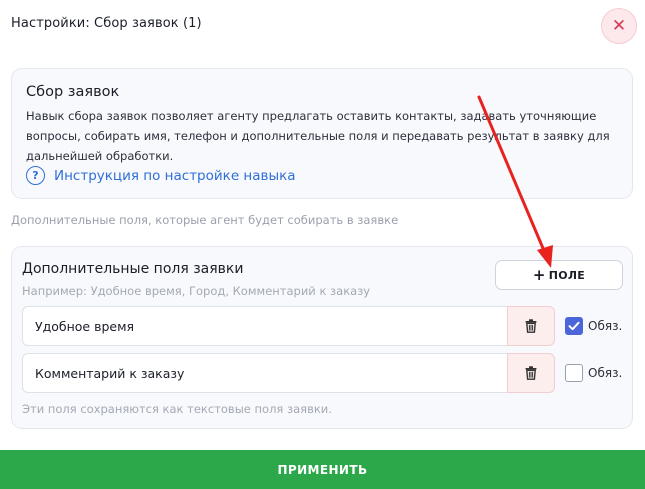  I want to click on skill-title: Сбор заявок, so click(73, 92).